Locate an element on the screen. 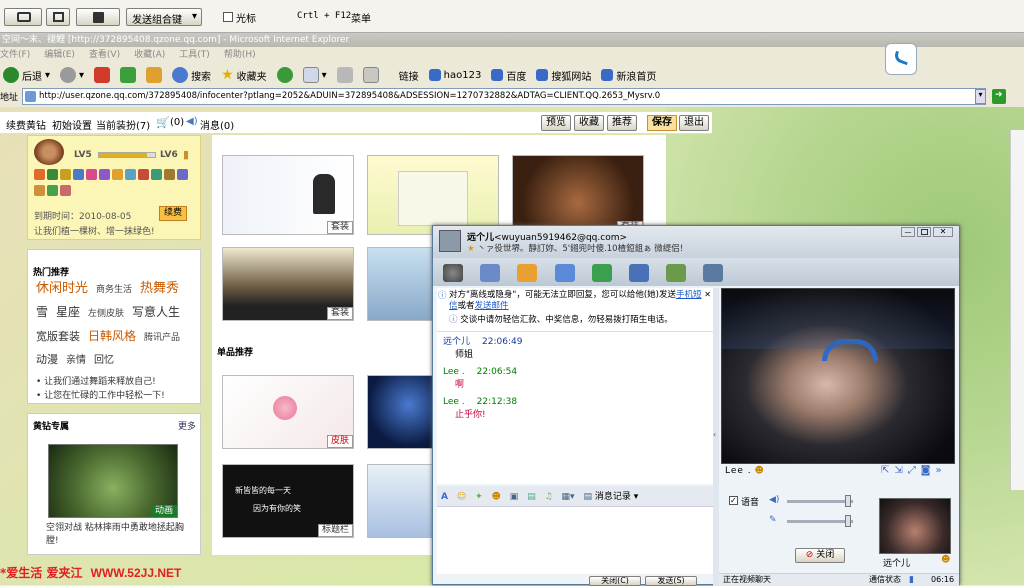  favorites-button: ★ 收藏夹 is located at coordinates (244, 75).